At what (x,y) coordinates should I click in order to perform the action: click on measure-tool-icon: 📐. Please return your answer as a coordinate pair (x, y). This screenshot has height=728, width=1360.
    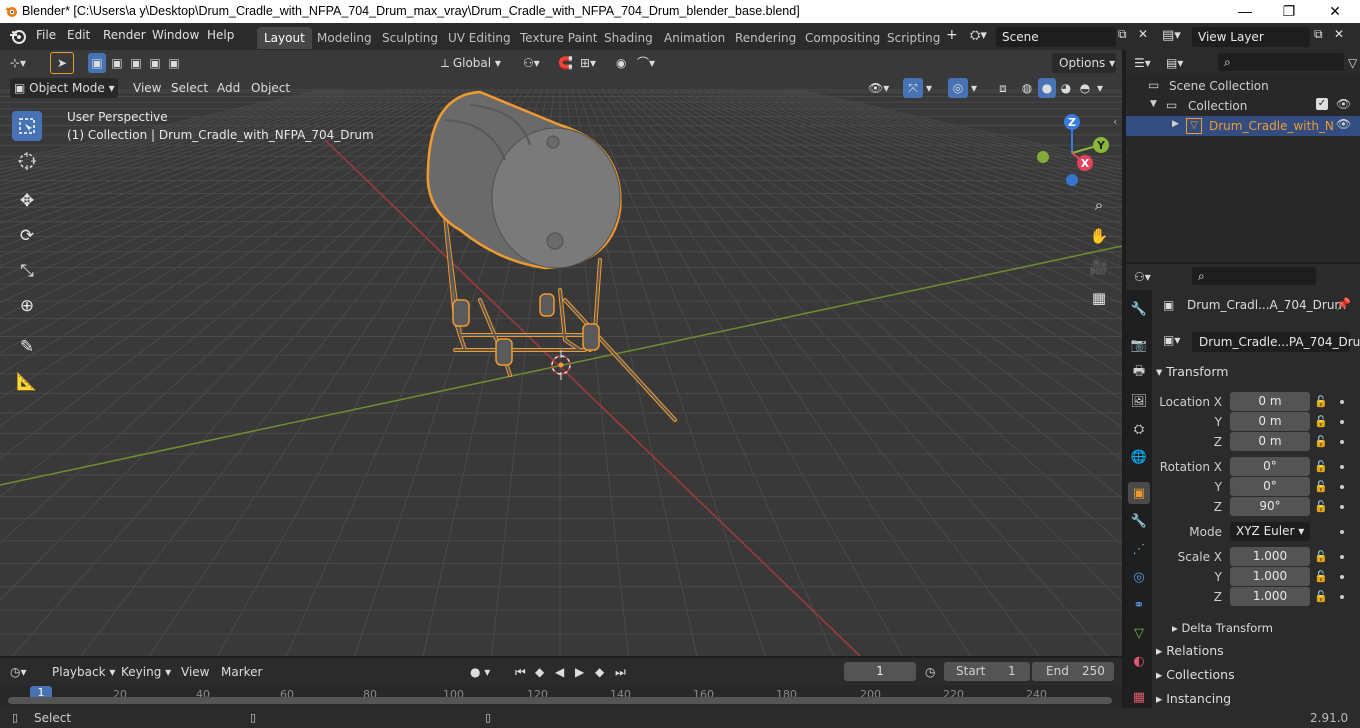
    Looking at the image, I should click on (27, 382).